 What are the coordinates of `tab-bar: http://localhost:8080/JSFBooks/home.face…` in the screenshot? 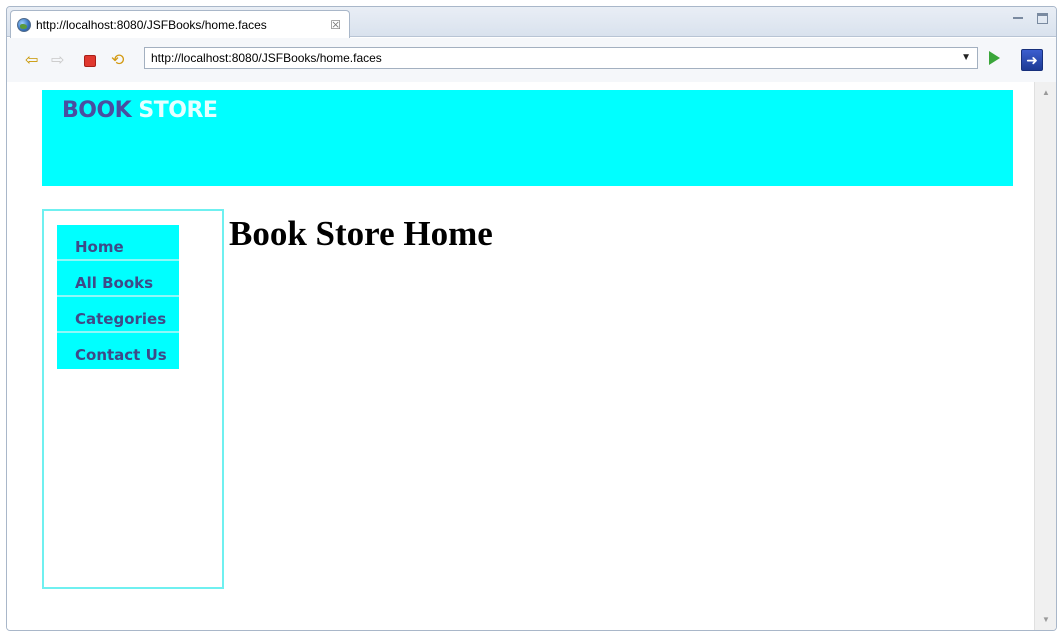 It's located at (531, 22).